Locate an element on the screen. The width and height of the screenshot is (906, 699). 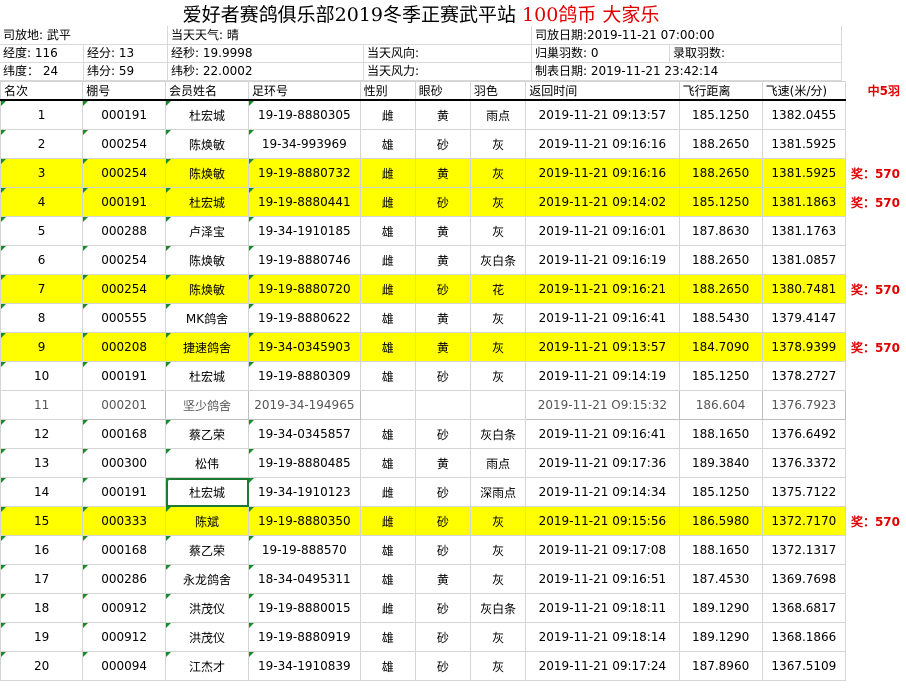
cell-color: 灰白条 is located at coordinates (498, 608).